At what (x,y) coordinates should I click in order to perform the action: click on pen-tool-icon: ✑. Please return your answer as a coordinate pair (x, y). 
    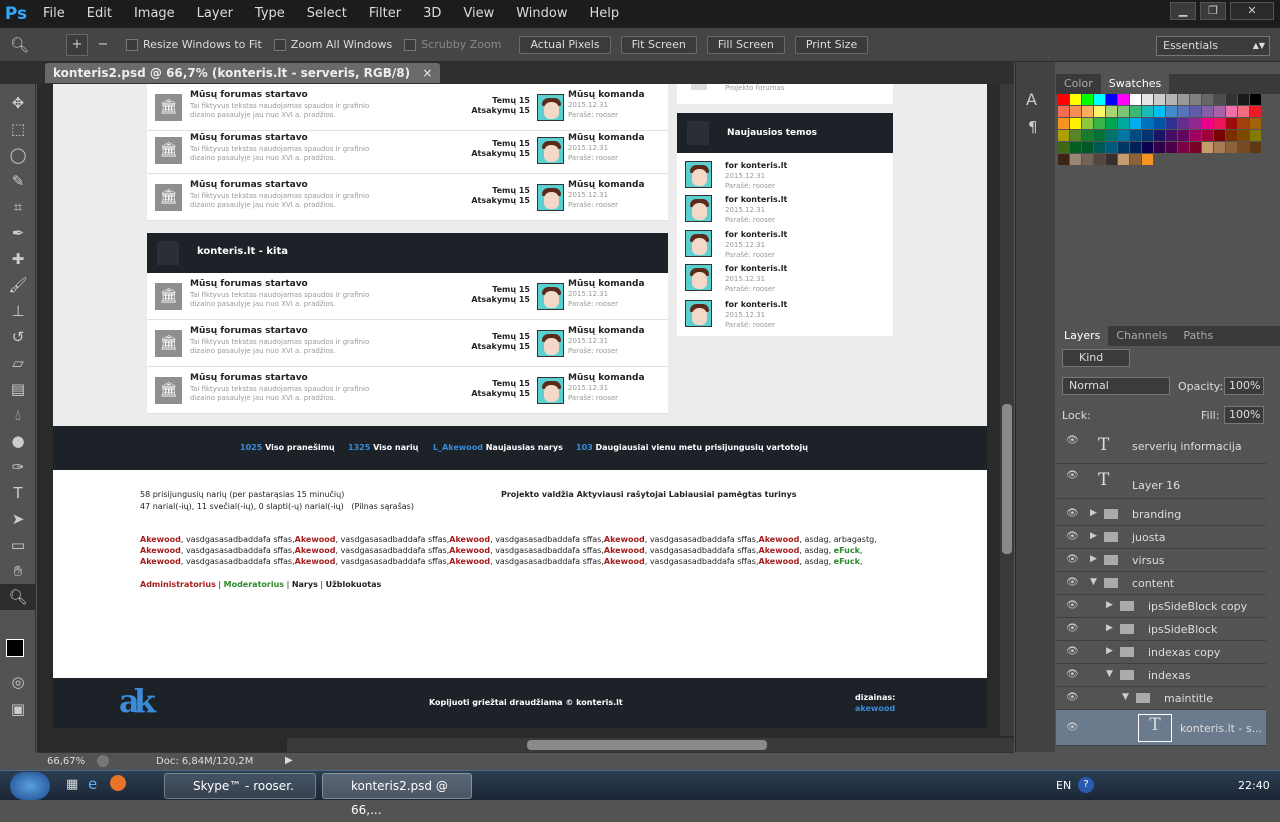
    Looking at the image, I should click on (18, 467).